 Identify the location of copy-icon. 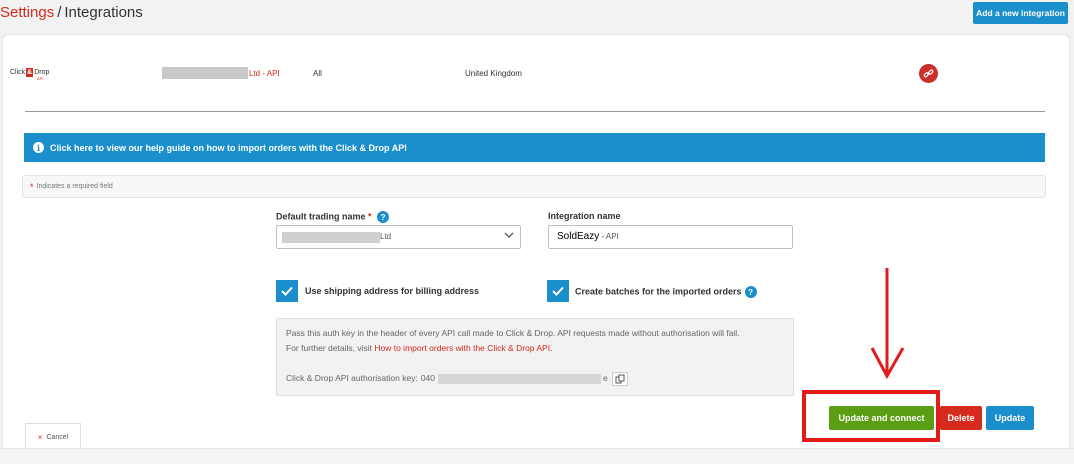
(619, 378).